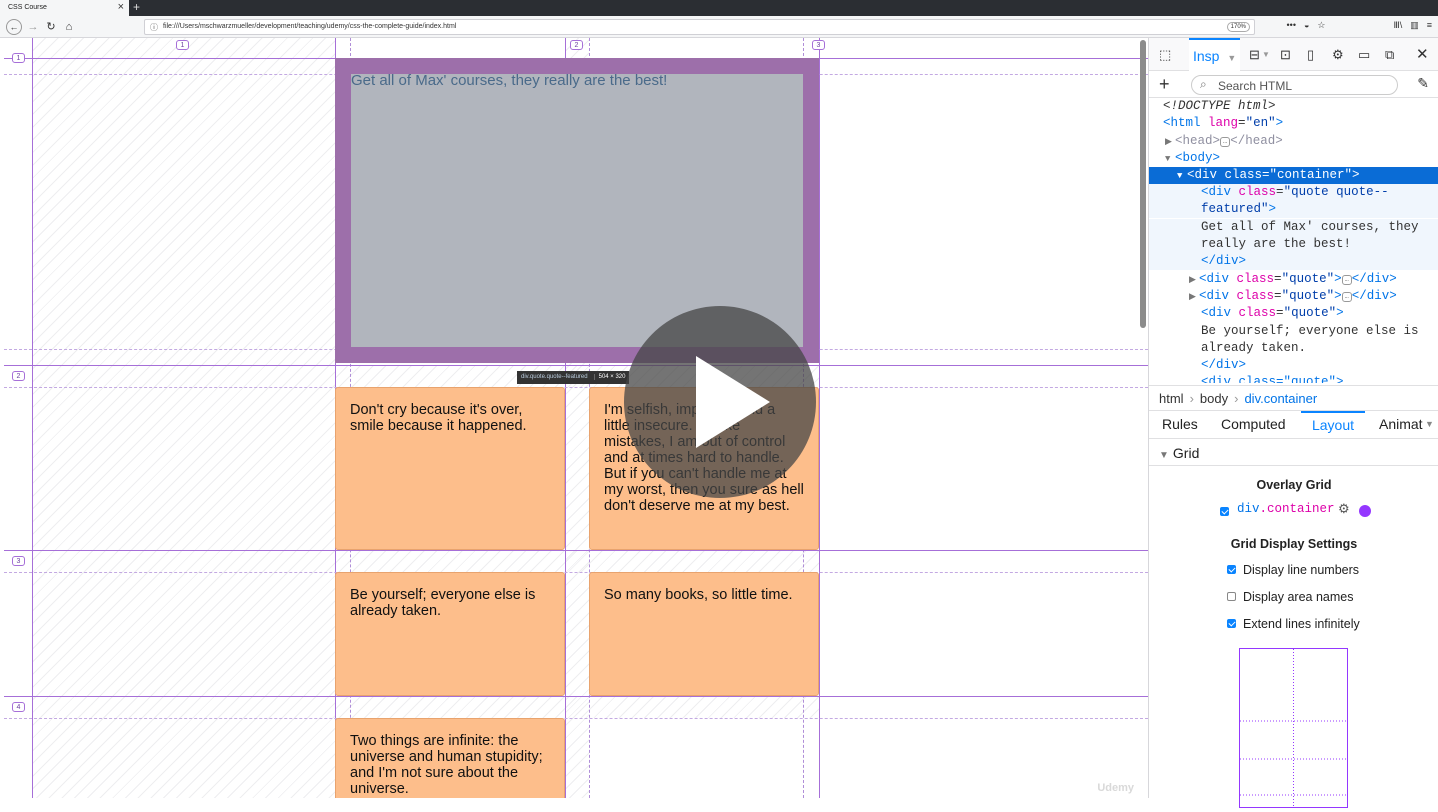  What do you see at coordinates (1398, 25) in the screenshot?
I see `library-icon: Ⅲ\` at bounding box center [1398, 25].